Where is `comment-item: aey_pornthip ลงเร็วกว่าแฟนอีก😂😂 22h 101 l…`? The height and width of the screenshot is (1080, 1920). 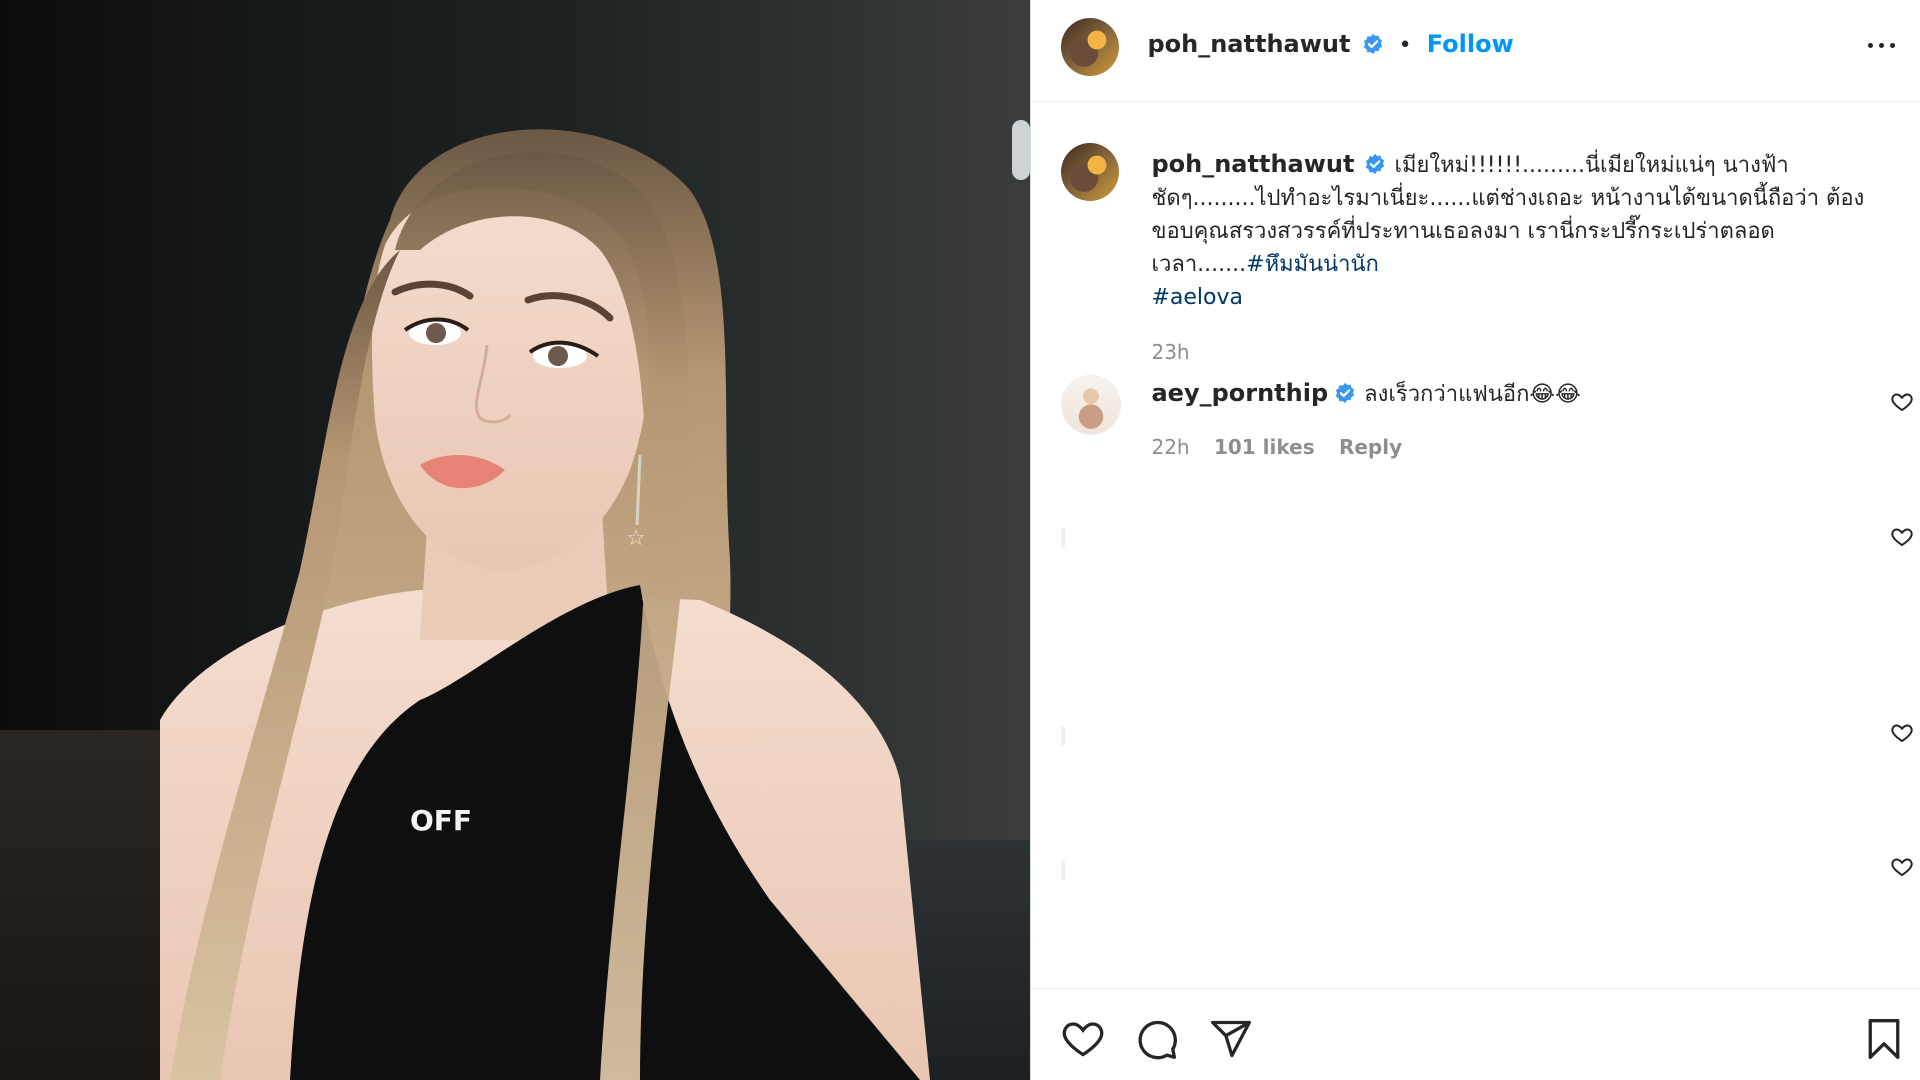 comment-item: aey_pornthip ลงเร็วกว่าแฟนอีก😂😂 22h 101 l… is located at coordinates (1365, 420).